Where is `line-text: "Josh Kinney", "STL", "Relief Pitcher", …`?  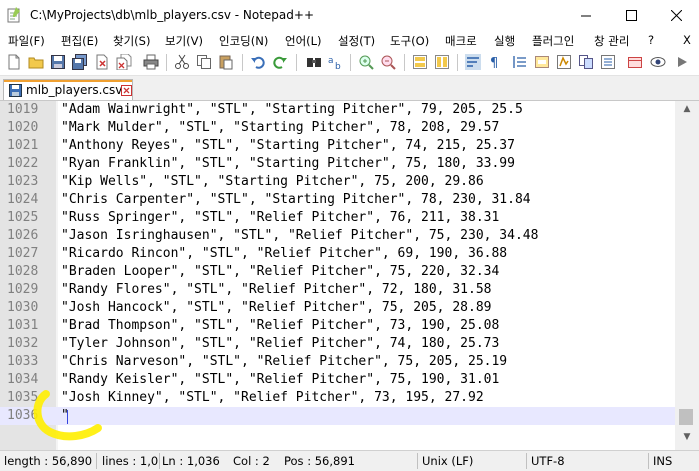
line-text: "Josh Kinney", "STL", "Relief Pitcher", … is located at coordinates (272, 397).